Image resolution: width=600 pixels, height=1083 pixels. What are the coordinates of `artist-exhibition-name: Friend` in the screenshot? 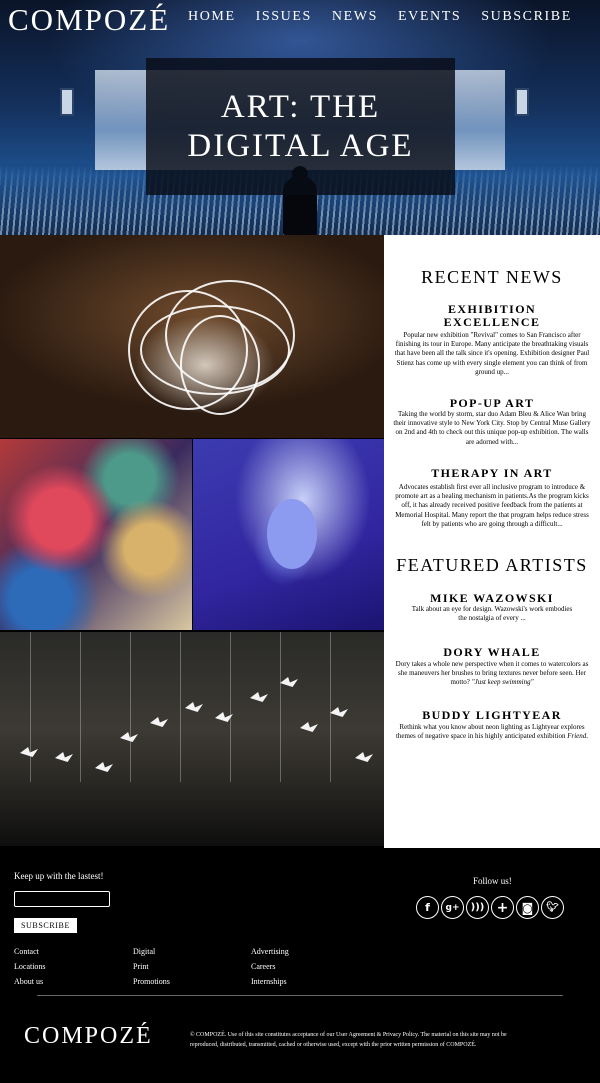 It's located at (577, 736).